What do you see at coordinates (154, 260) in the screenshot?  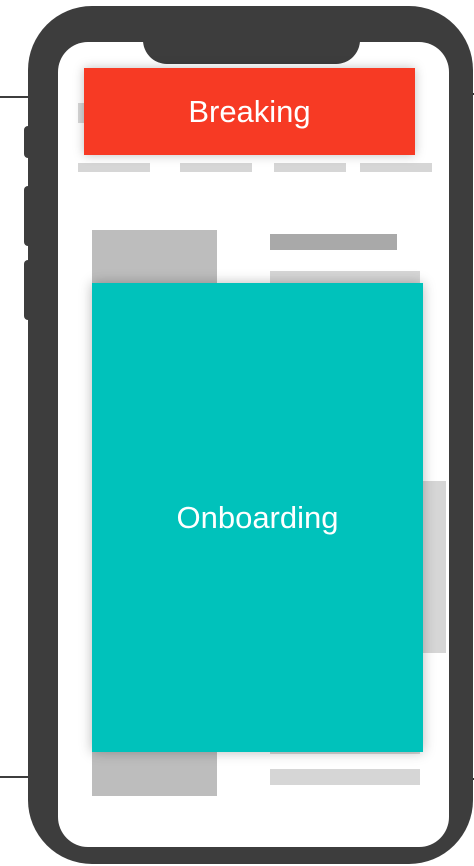 I see `placeholder-thumbnail-top` at bounding box center [154, 260].